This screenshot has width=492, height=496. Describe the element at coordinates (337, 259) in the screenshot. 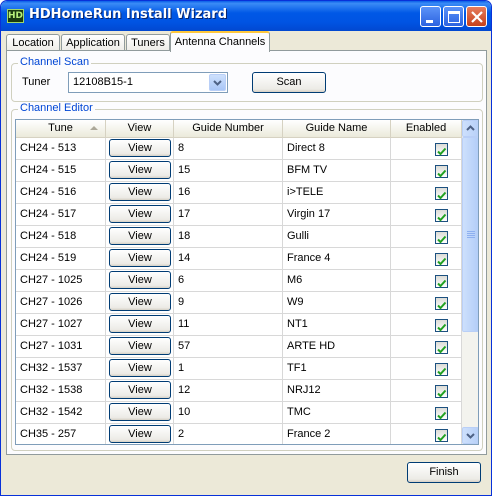

I see `guide-name-cell: France 4` at that location.